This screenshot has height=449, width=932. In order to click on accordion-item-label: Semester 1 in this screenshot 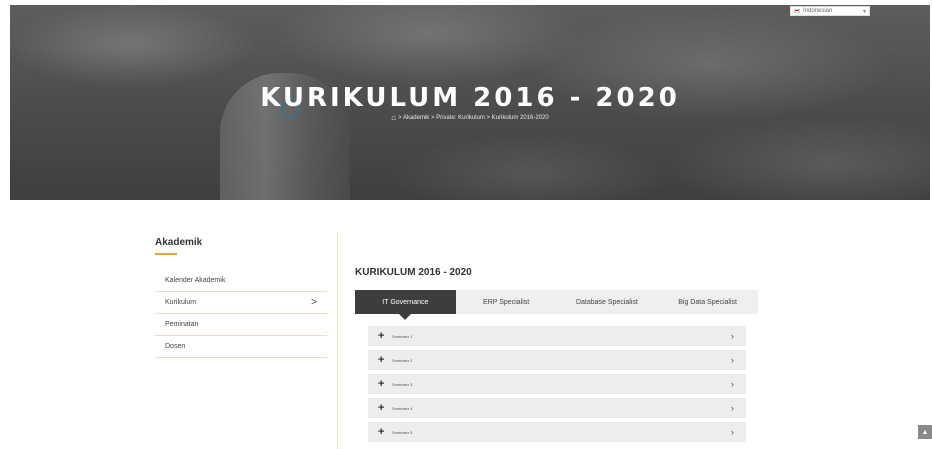, I will do `click(402, 336)`.